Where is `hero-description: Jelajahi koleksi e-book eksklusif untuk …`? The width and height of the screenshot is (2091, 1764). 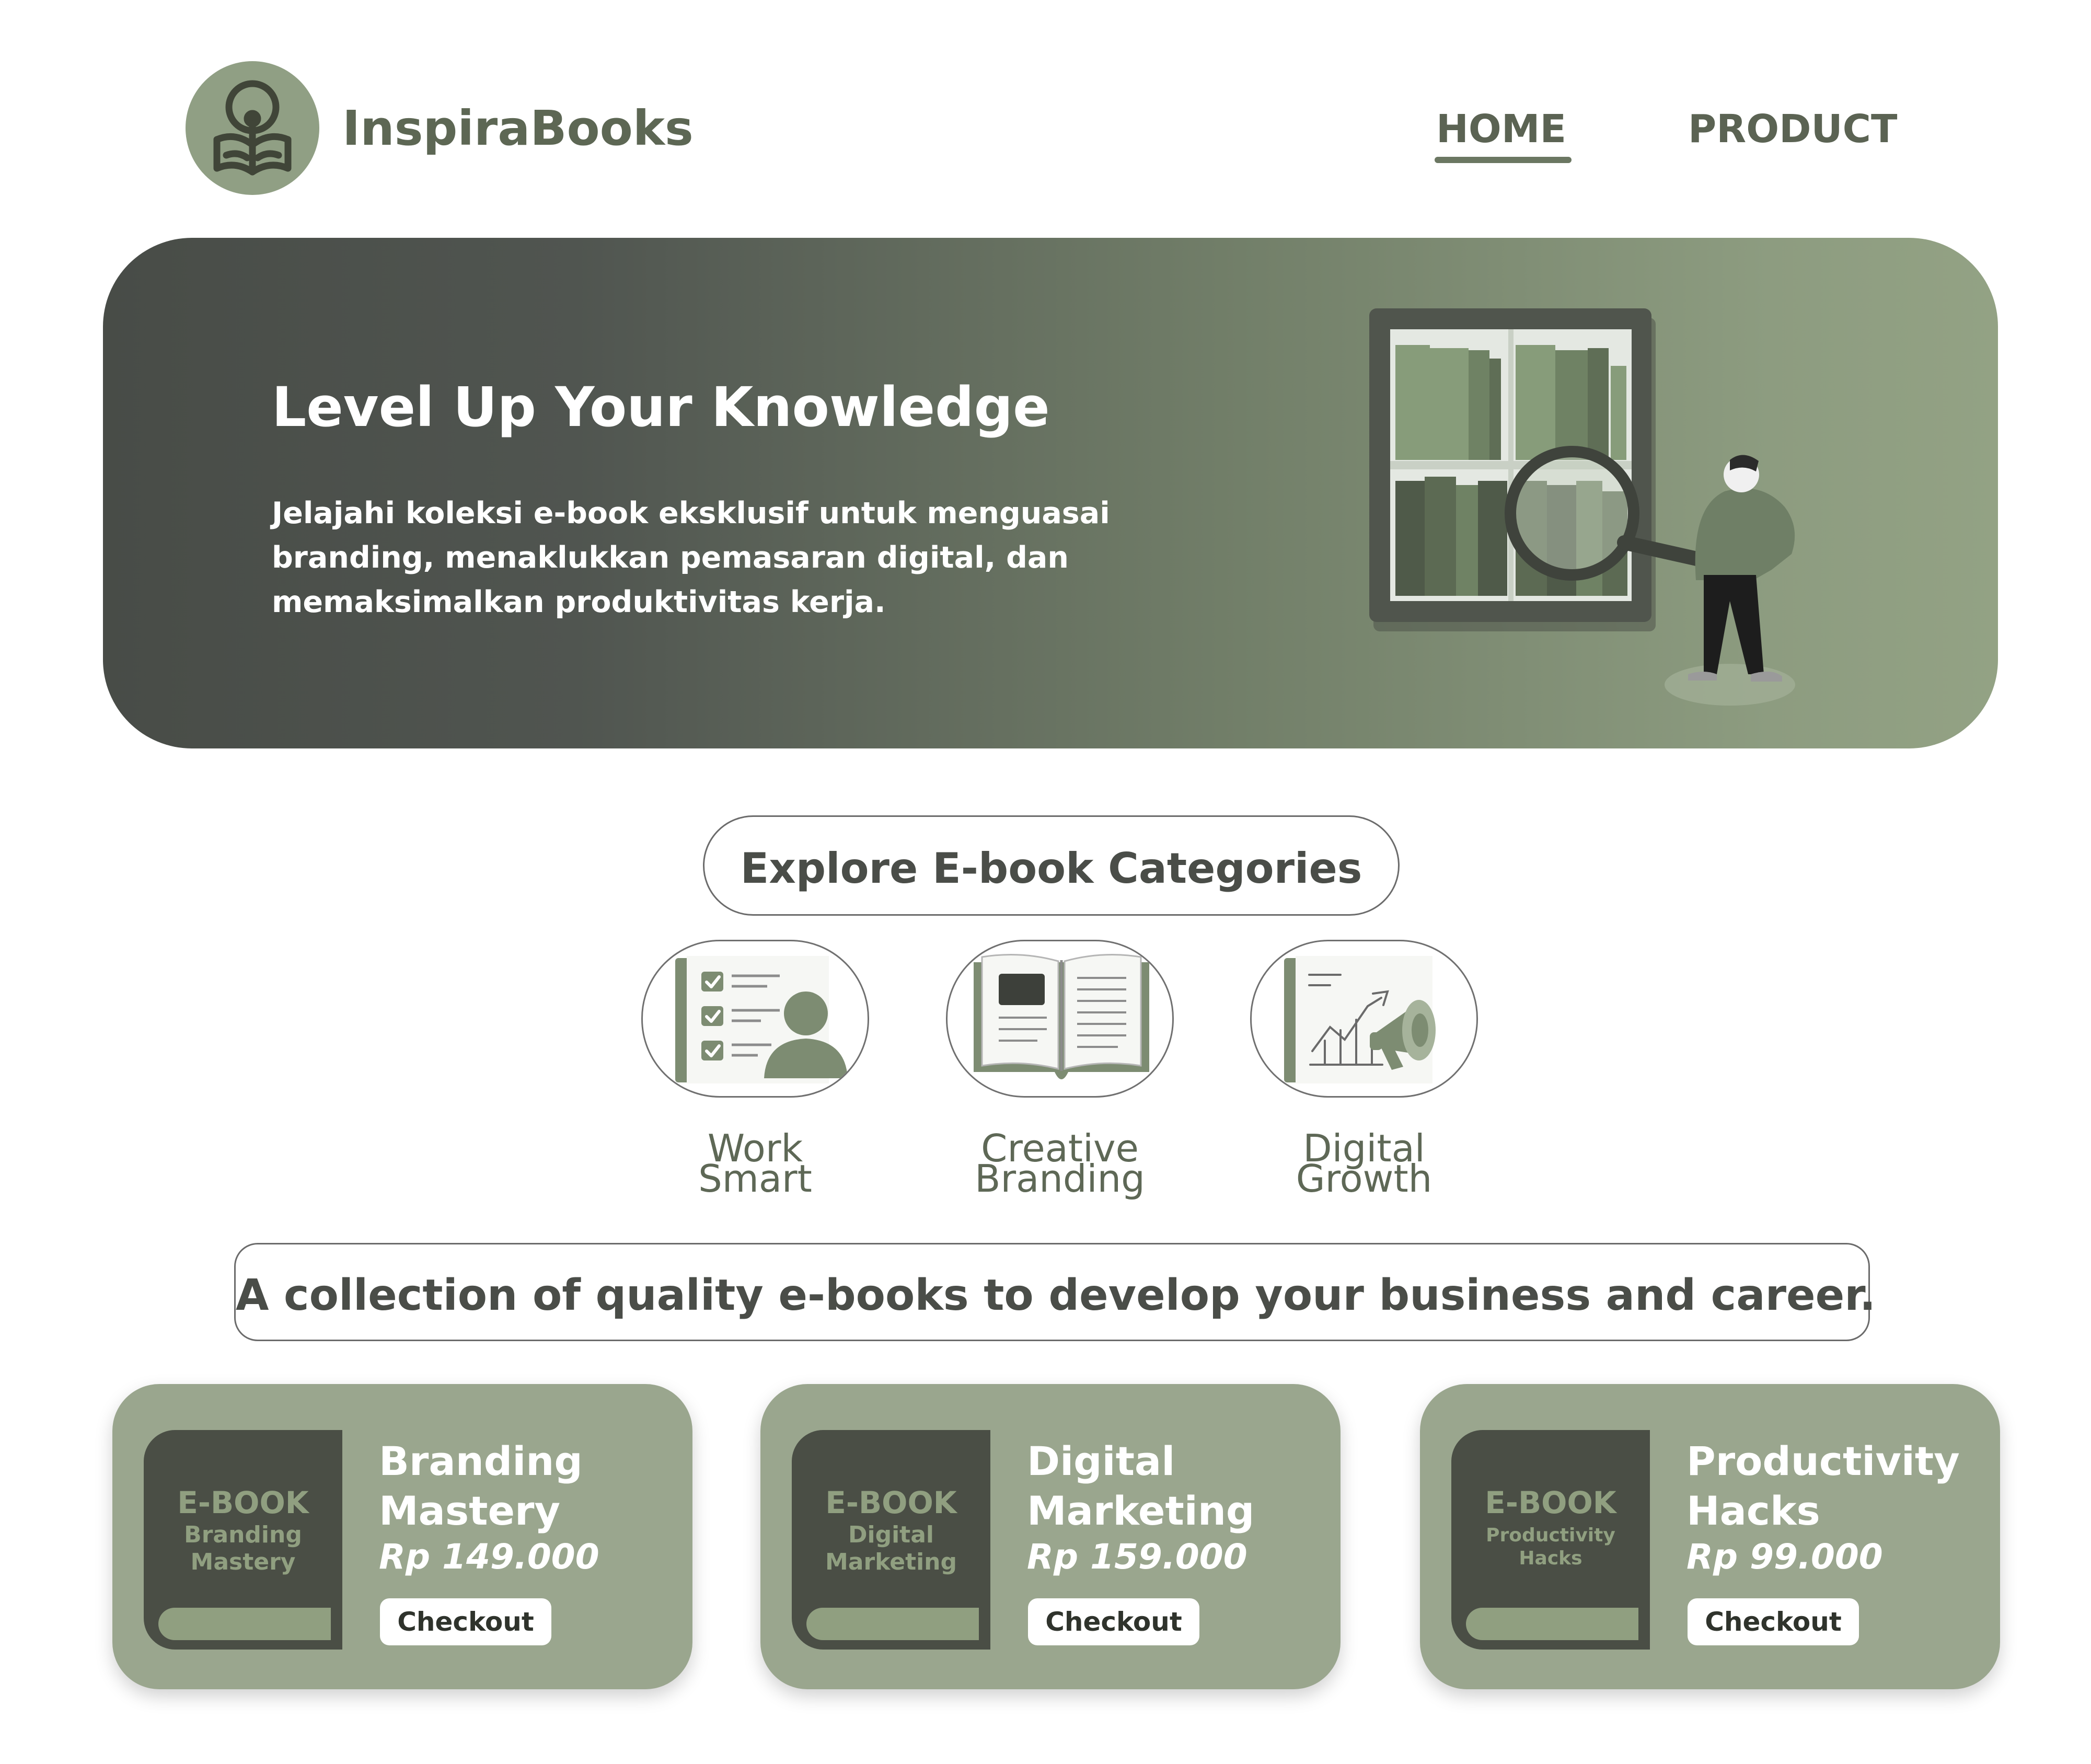 hero-description: Jelajahi koleksi e-book eksklusif untuk … is located at coordinates (691, 557).